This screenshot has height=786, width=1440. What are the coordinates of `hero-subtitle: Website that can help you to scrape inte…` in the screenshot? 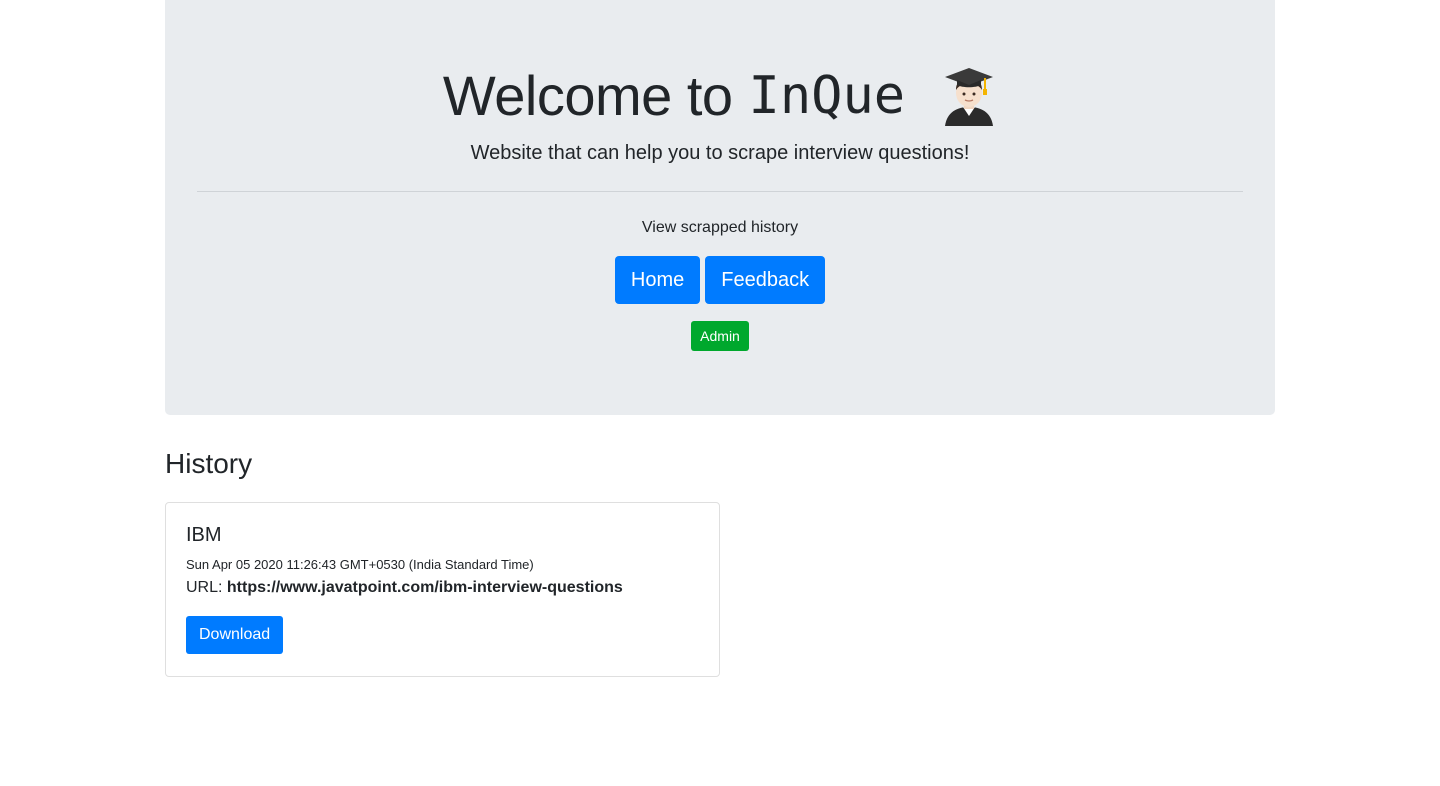 It's located at (720, 153).